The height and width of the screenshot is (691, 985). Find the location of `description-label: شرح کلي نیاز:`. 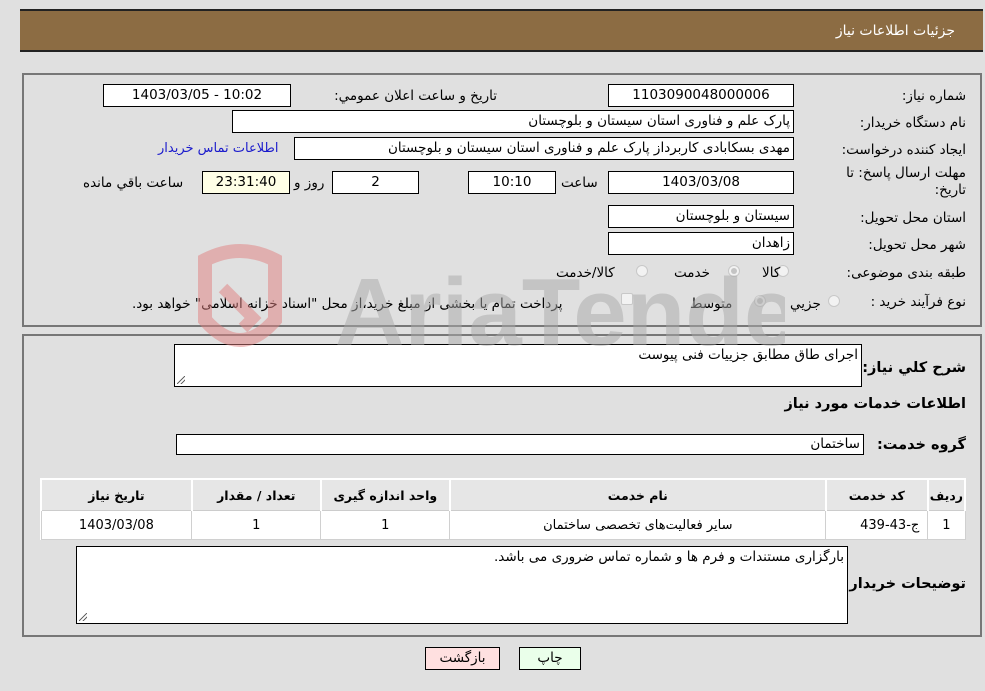

description-label: شرح کلي نیاز: is located at coordinates (914, 368).